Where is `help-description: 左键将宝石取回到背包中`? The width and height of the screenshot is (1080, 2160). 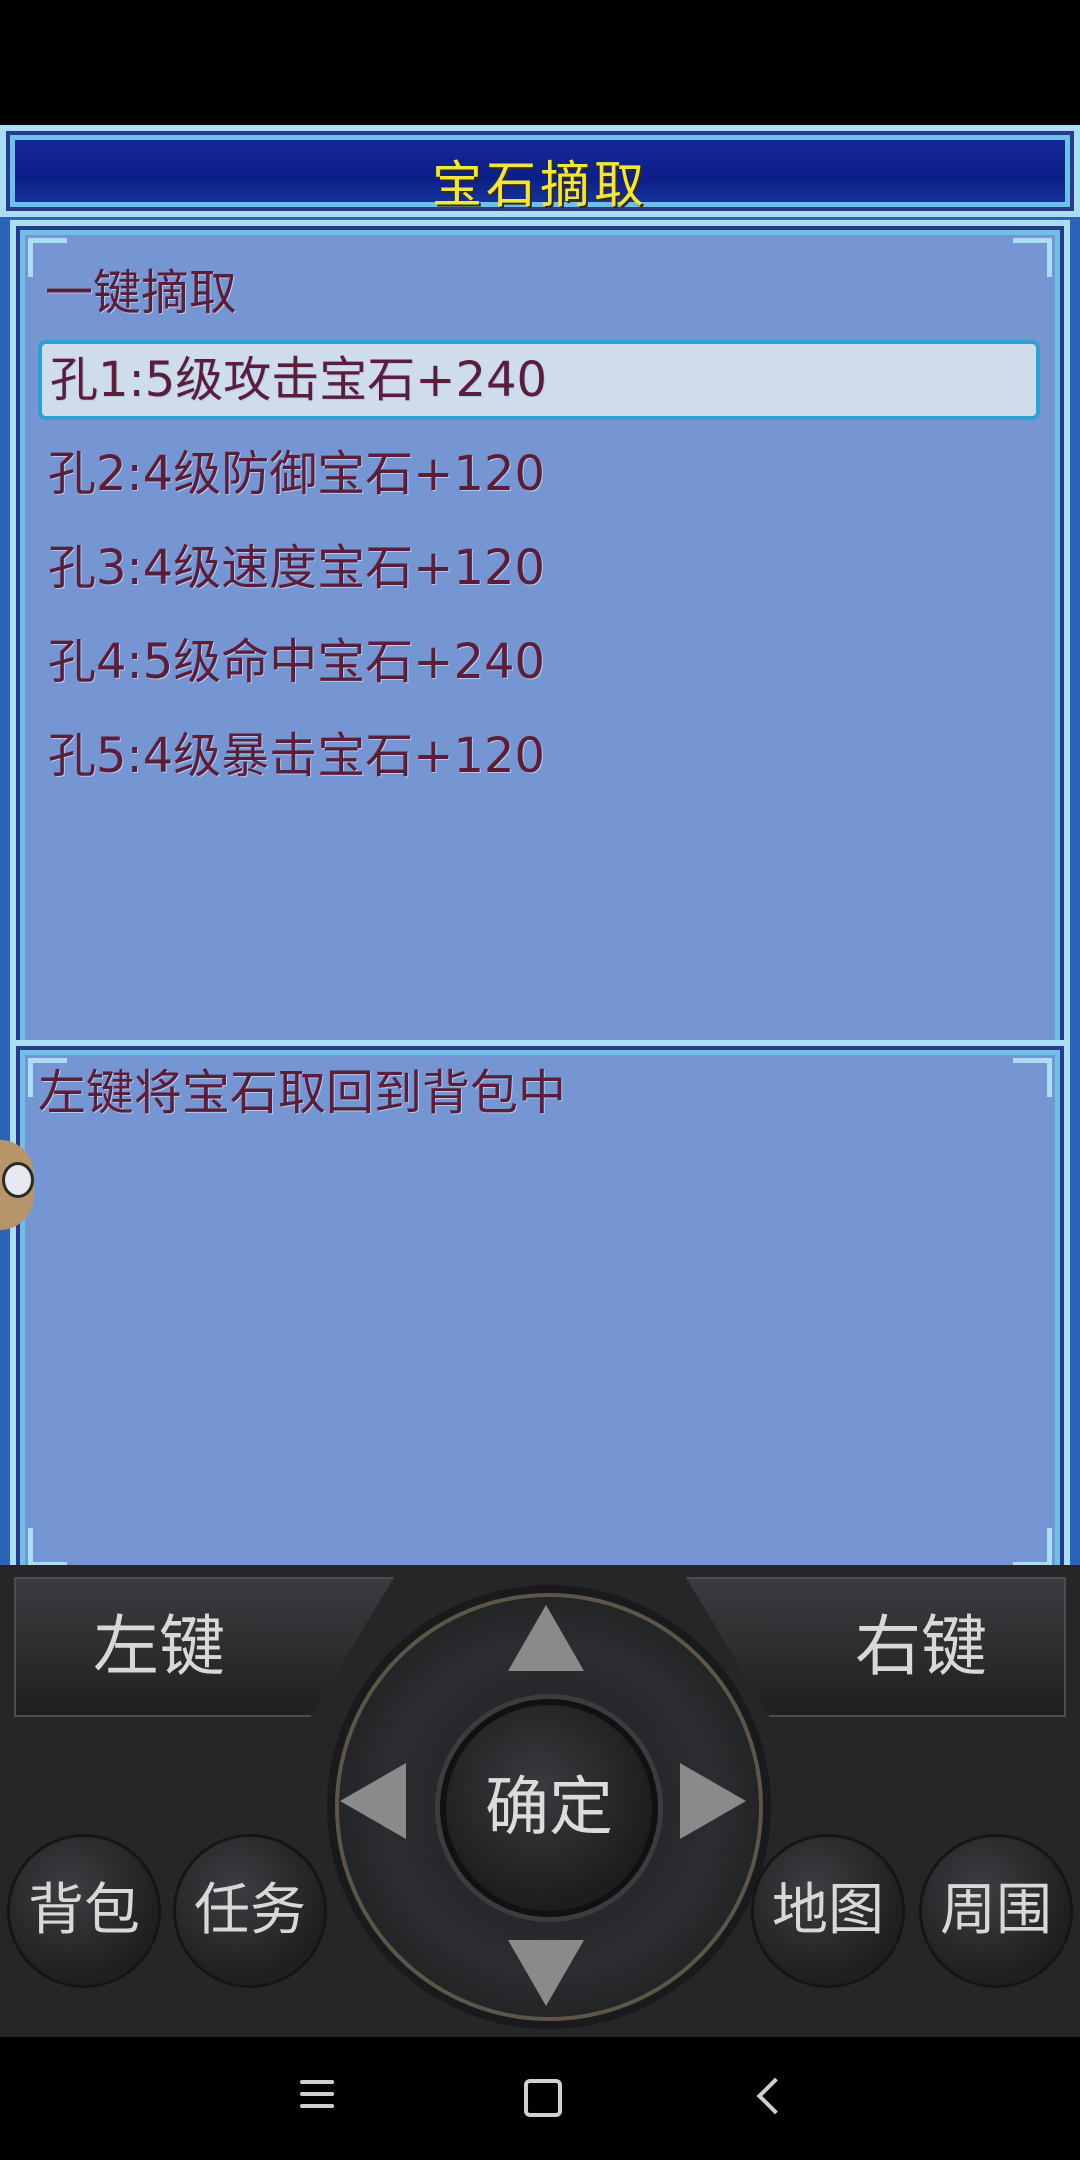 help-description: 左键将宝石取回到背包中 is located at coordinates (302, 1093).